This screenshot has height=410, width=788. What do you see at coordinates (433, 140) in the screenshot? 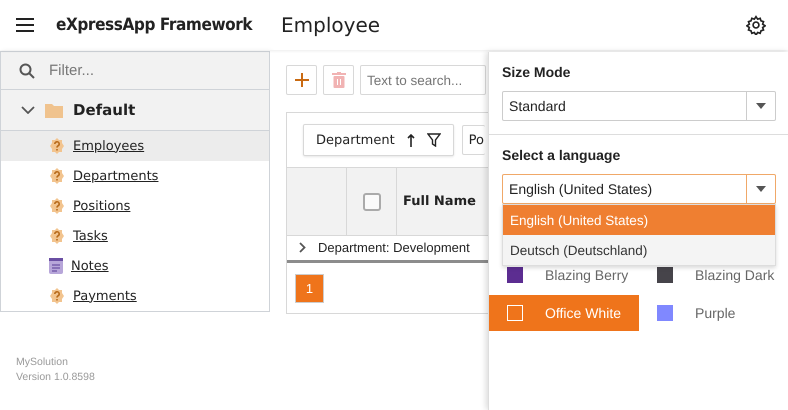
I see `filter-icon` at bounding box center [433, 140].